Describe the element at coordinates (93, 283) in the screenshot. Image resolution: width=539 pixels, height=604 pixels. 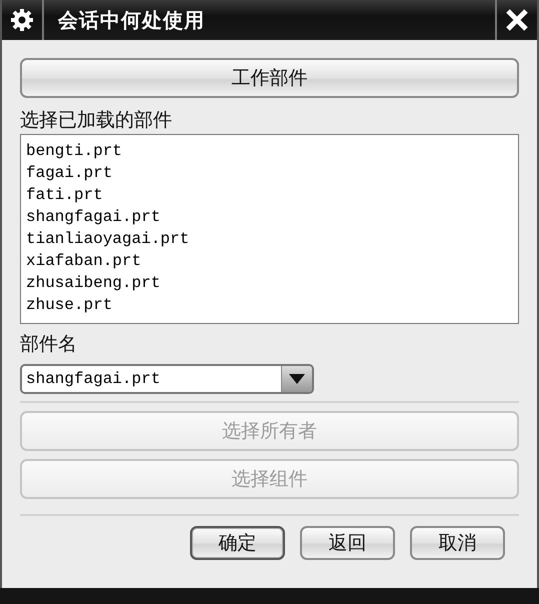
I see `list-item: zhusaibeng.prt` at that location.